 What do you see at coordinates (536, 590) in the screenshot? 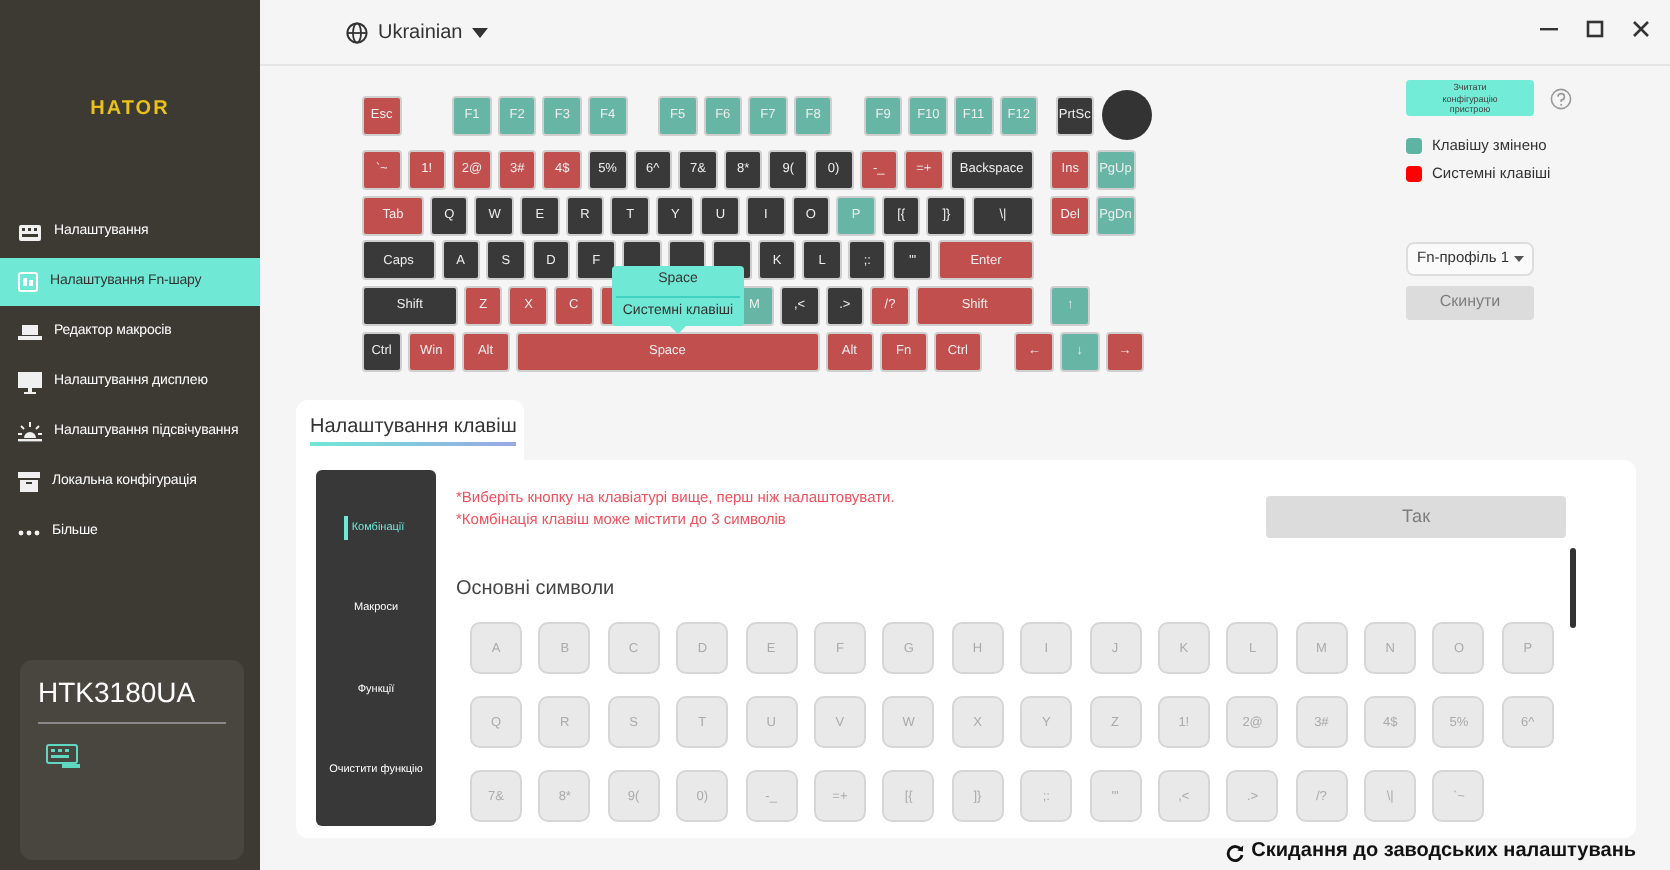
I see `section-title: Основні символи` at bounding box center [536, 590].